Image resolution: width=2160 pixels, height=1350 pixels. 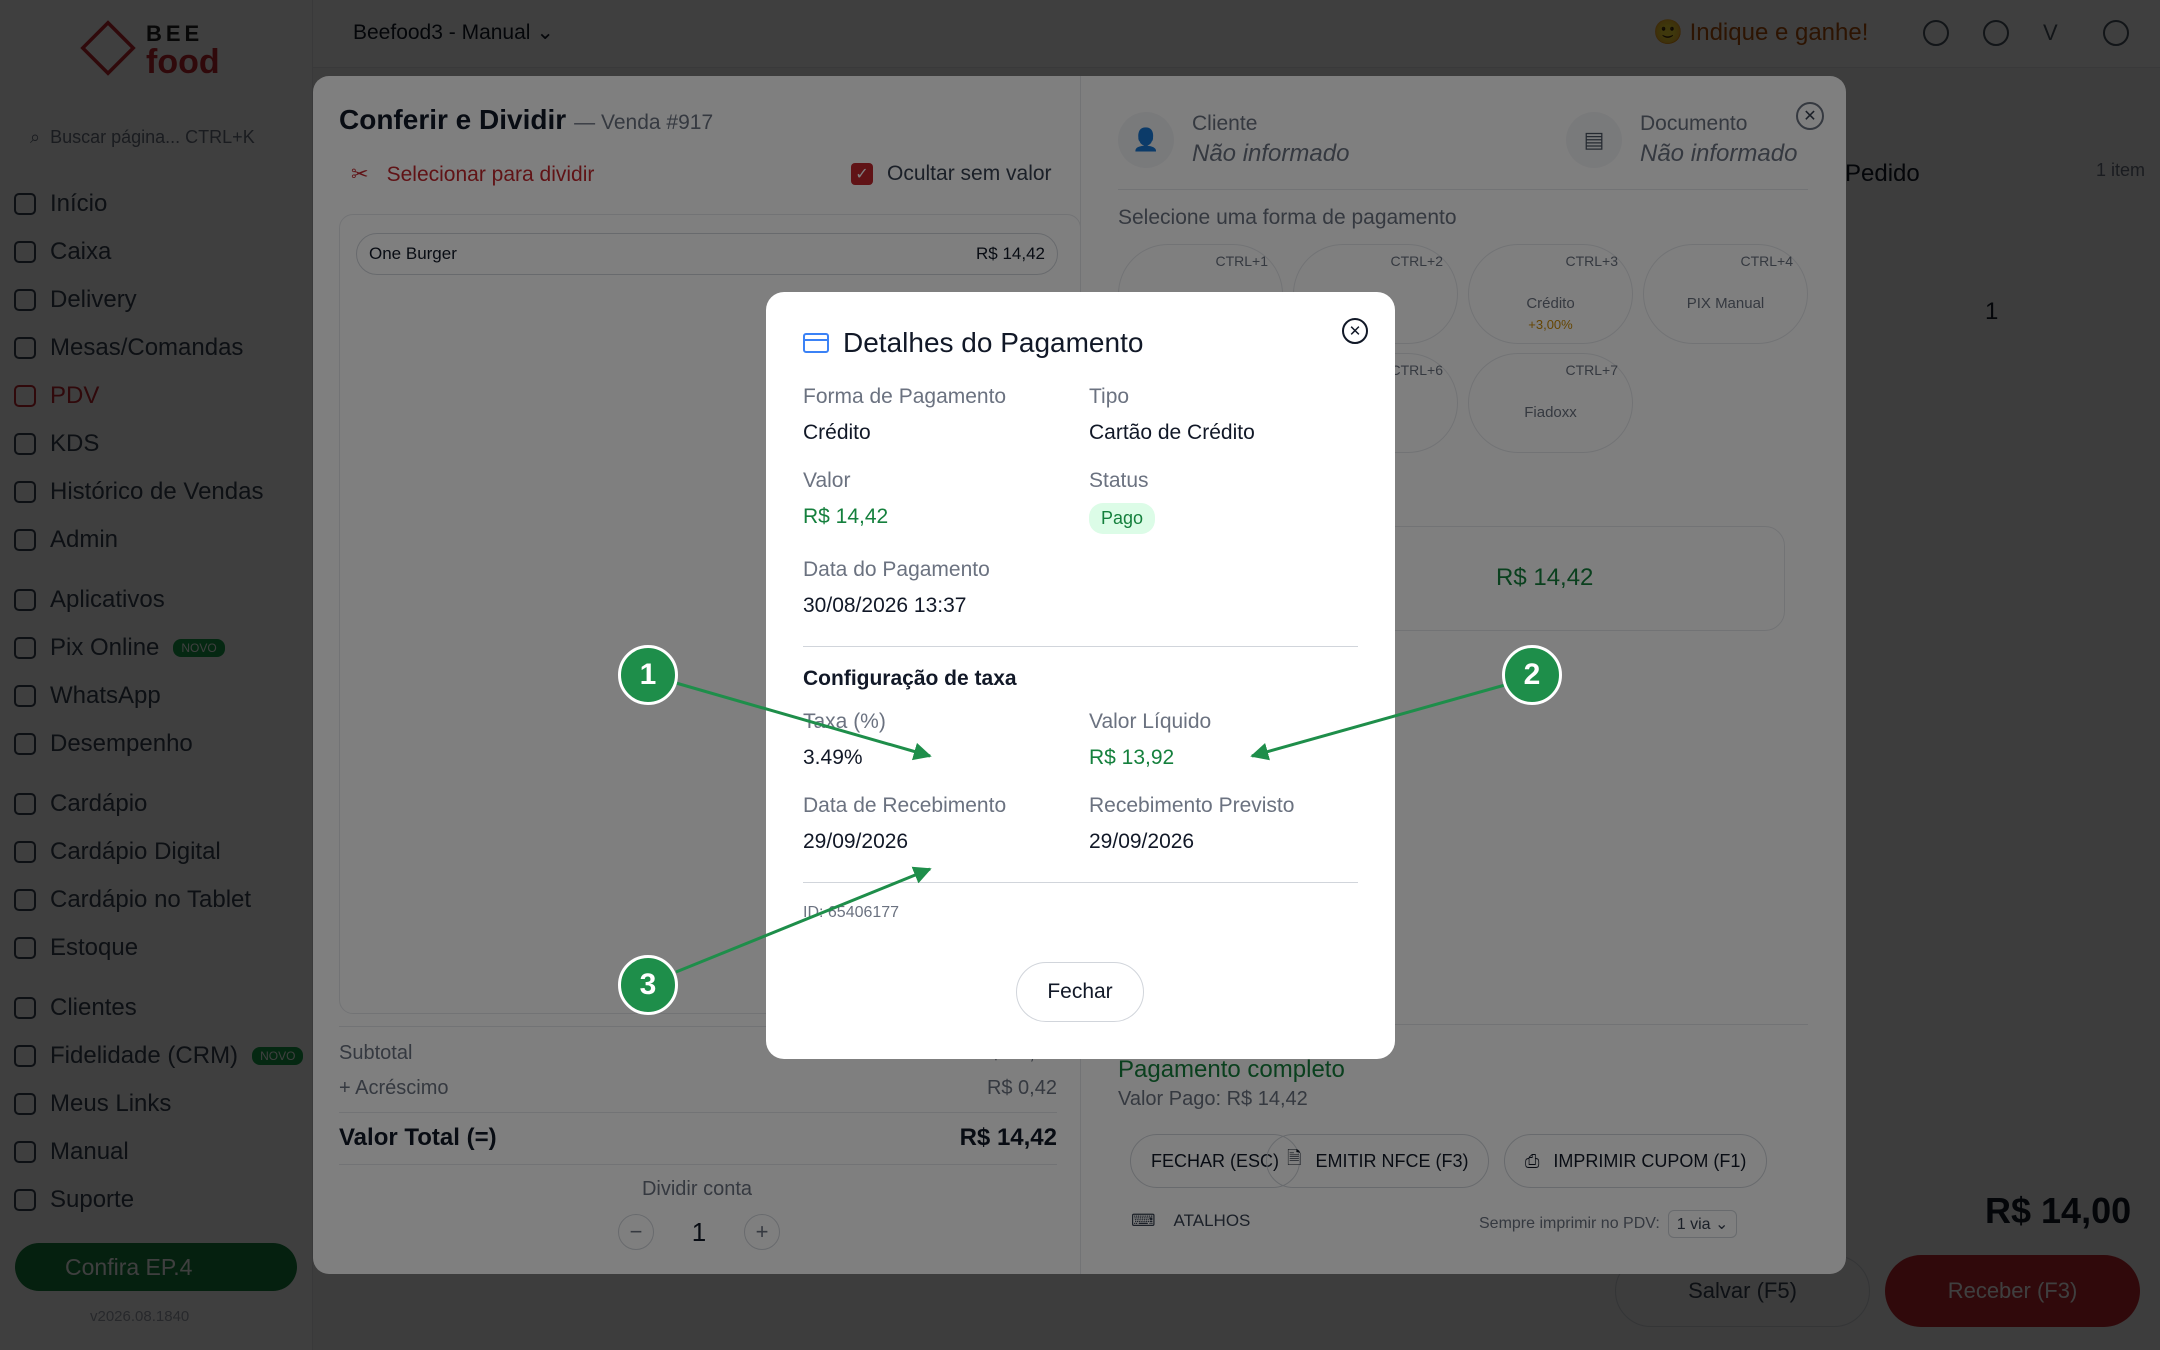 I want to click on callout-2: 2, so click(x=1532, y=675).